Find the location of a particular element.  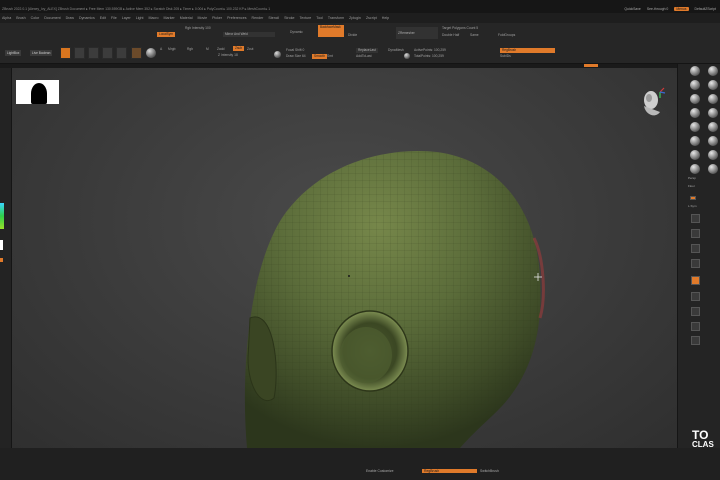

menu-item-help: Help is located at coordinates (385, 18).